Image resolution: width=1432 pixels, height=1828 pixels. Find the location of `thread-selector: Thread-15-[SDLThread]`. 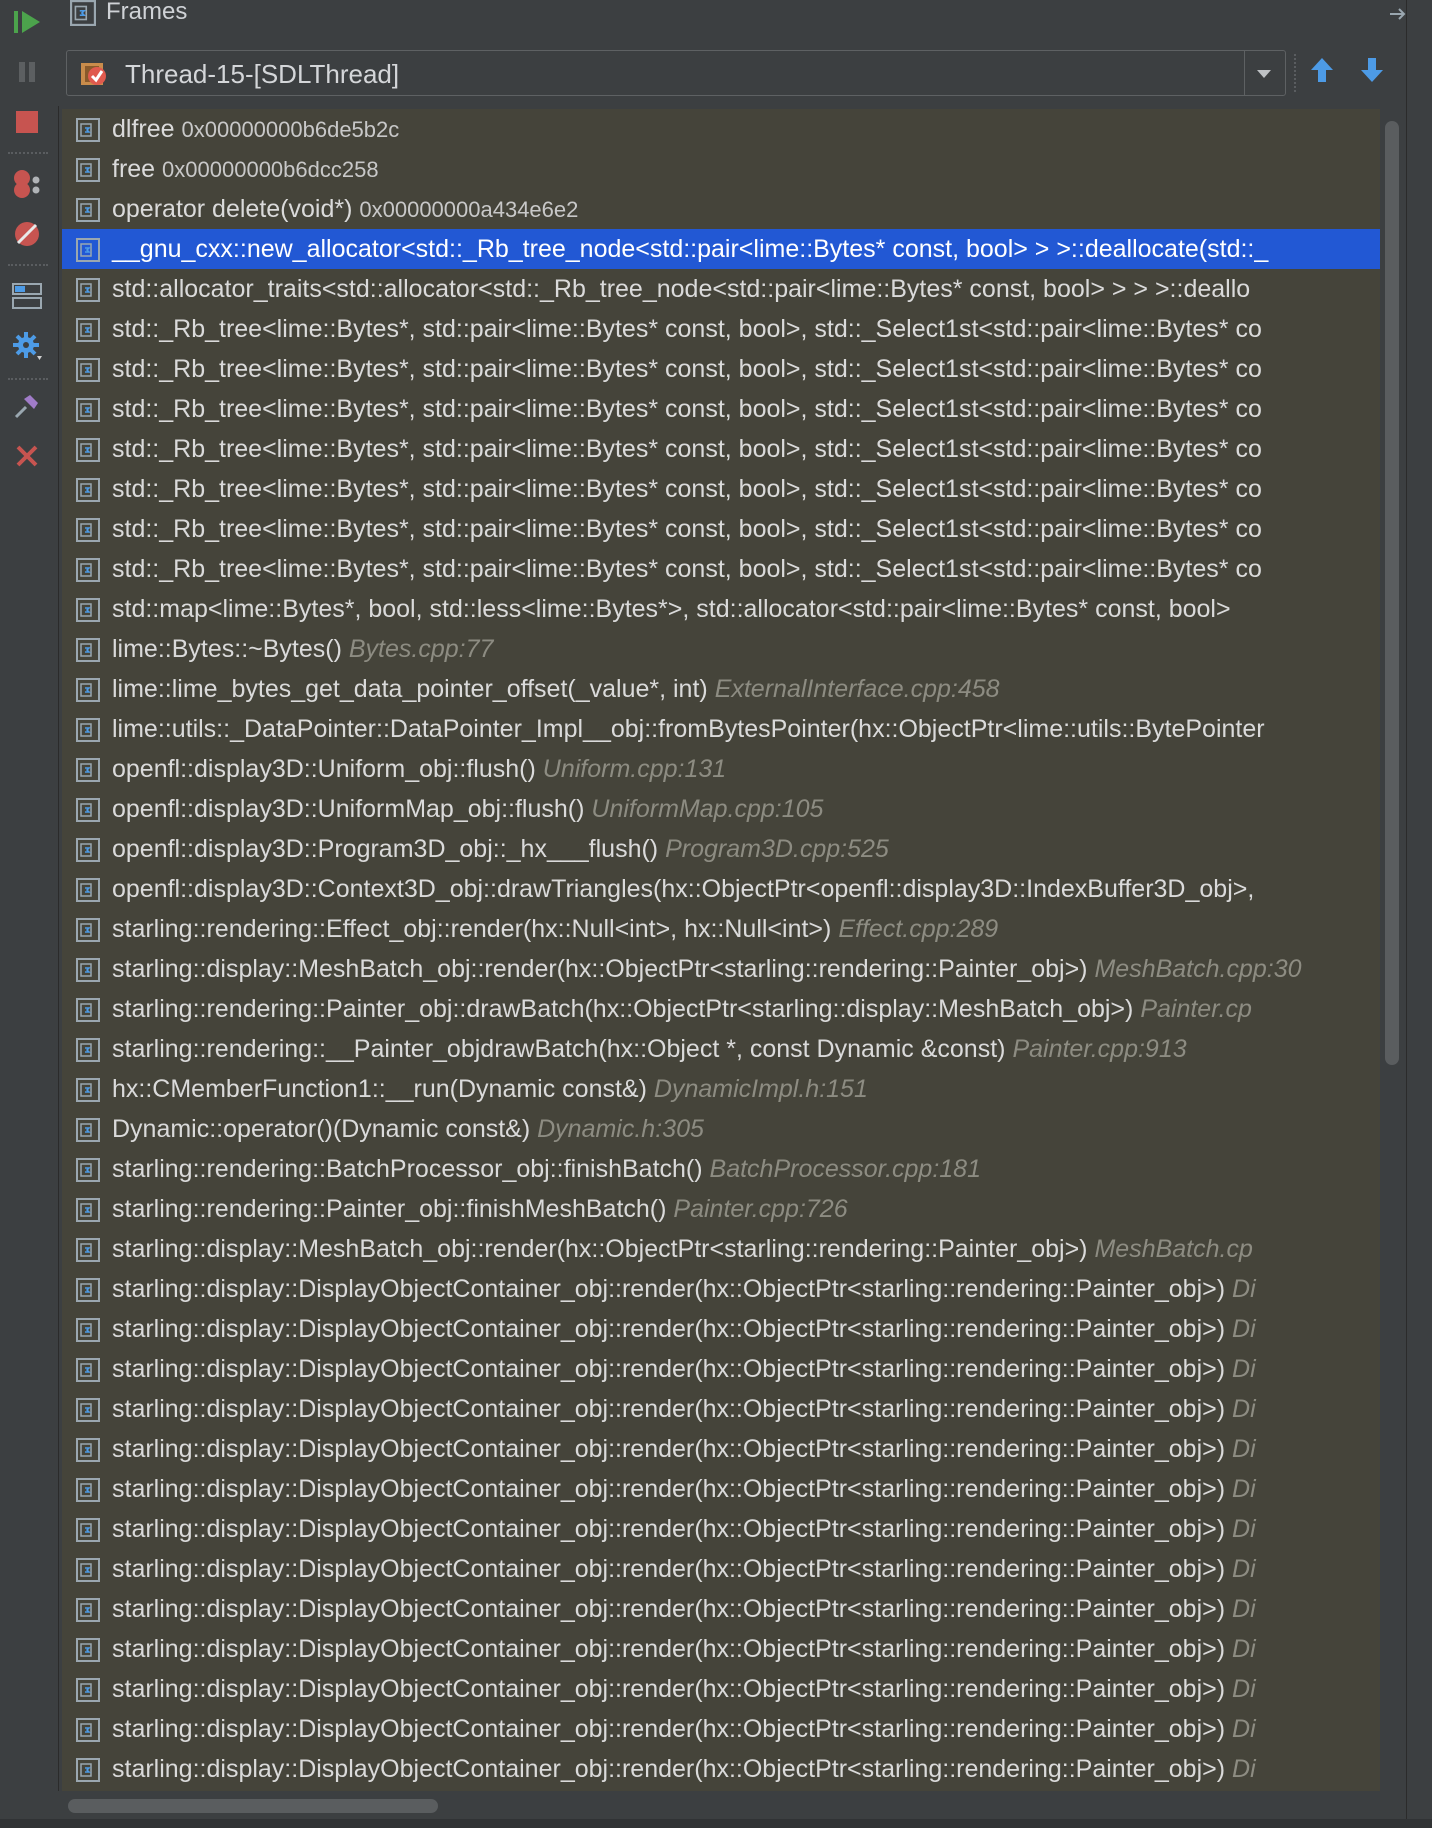

thread-selector: Thread-15-[SDLThread] is located at coordinates (676, 73).